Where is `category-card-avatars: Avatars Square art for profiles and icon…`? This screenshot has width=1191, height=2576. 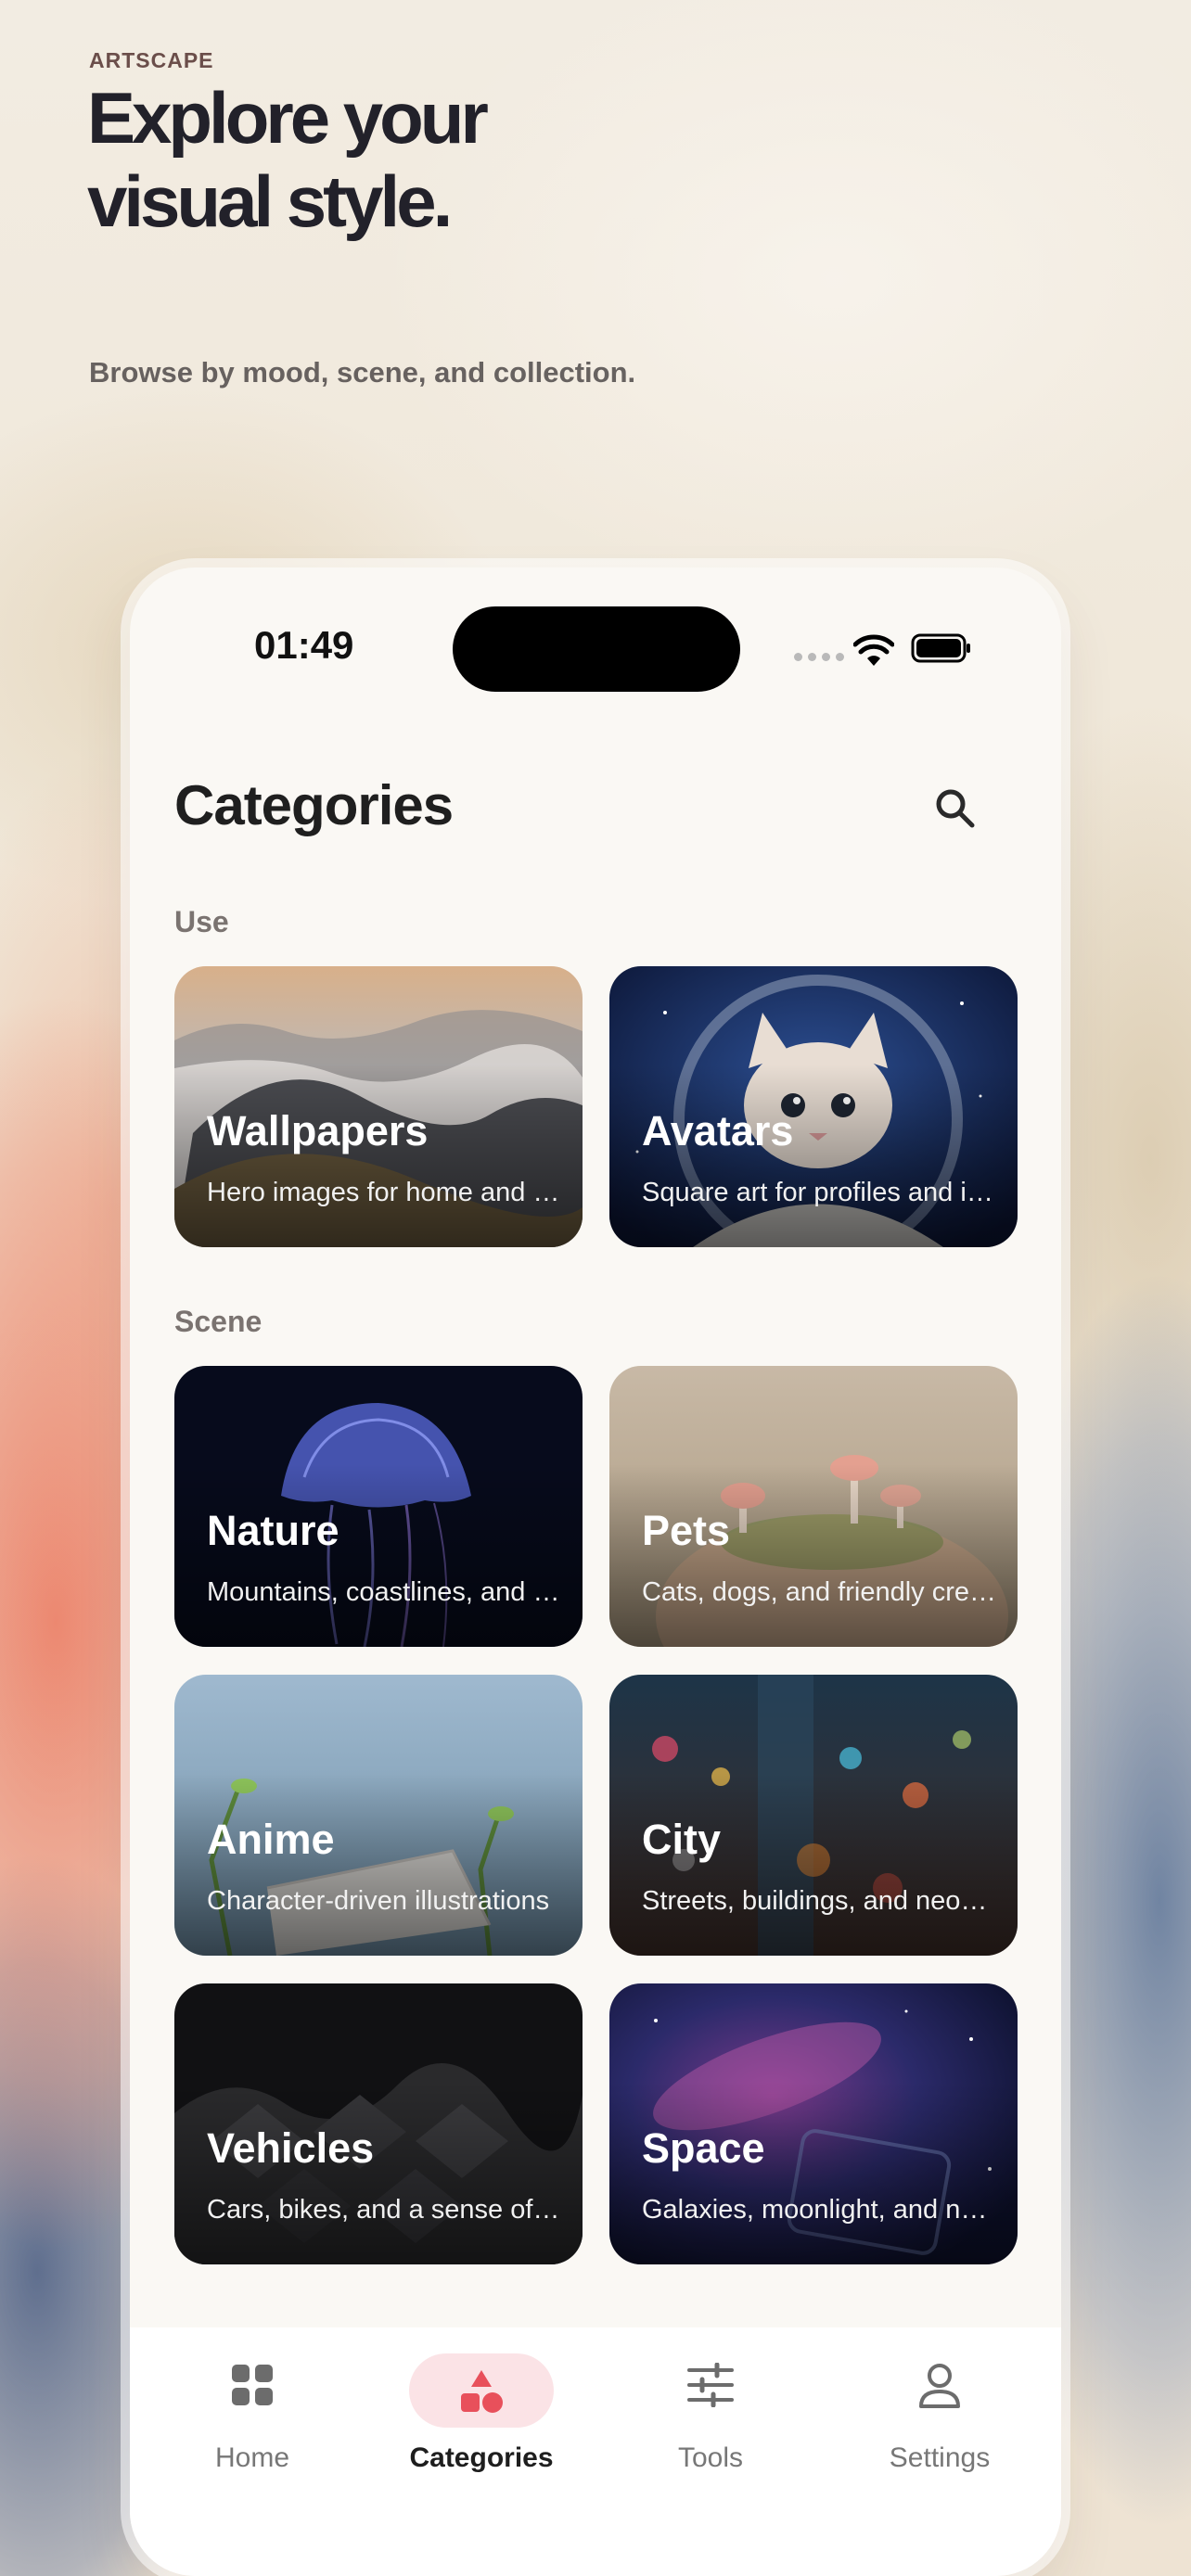 category-card-avatars: Avatars Square art for profiles and icon… is located at coordinates (814, 1106).